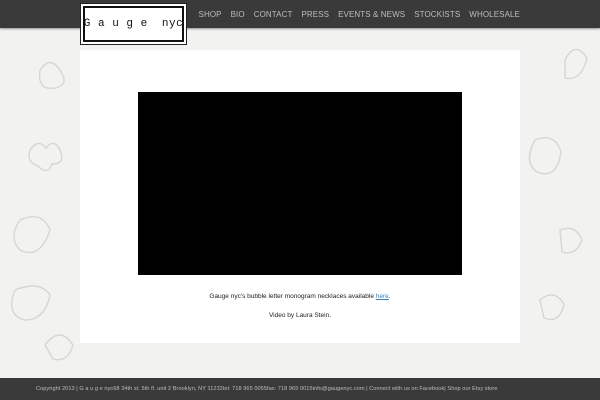  What do you see at coordinates (389, 296) in the screenshot?
I see `caption-period: .` at bounding box center [389, 296].